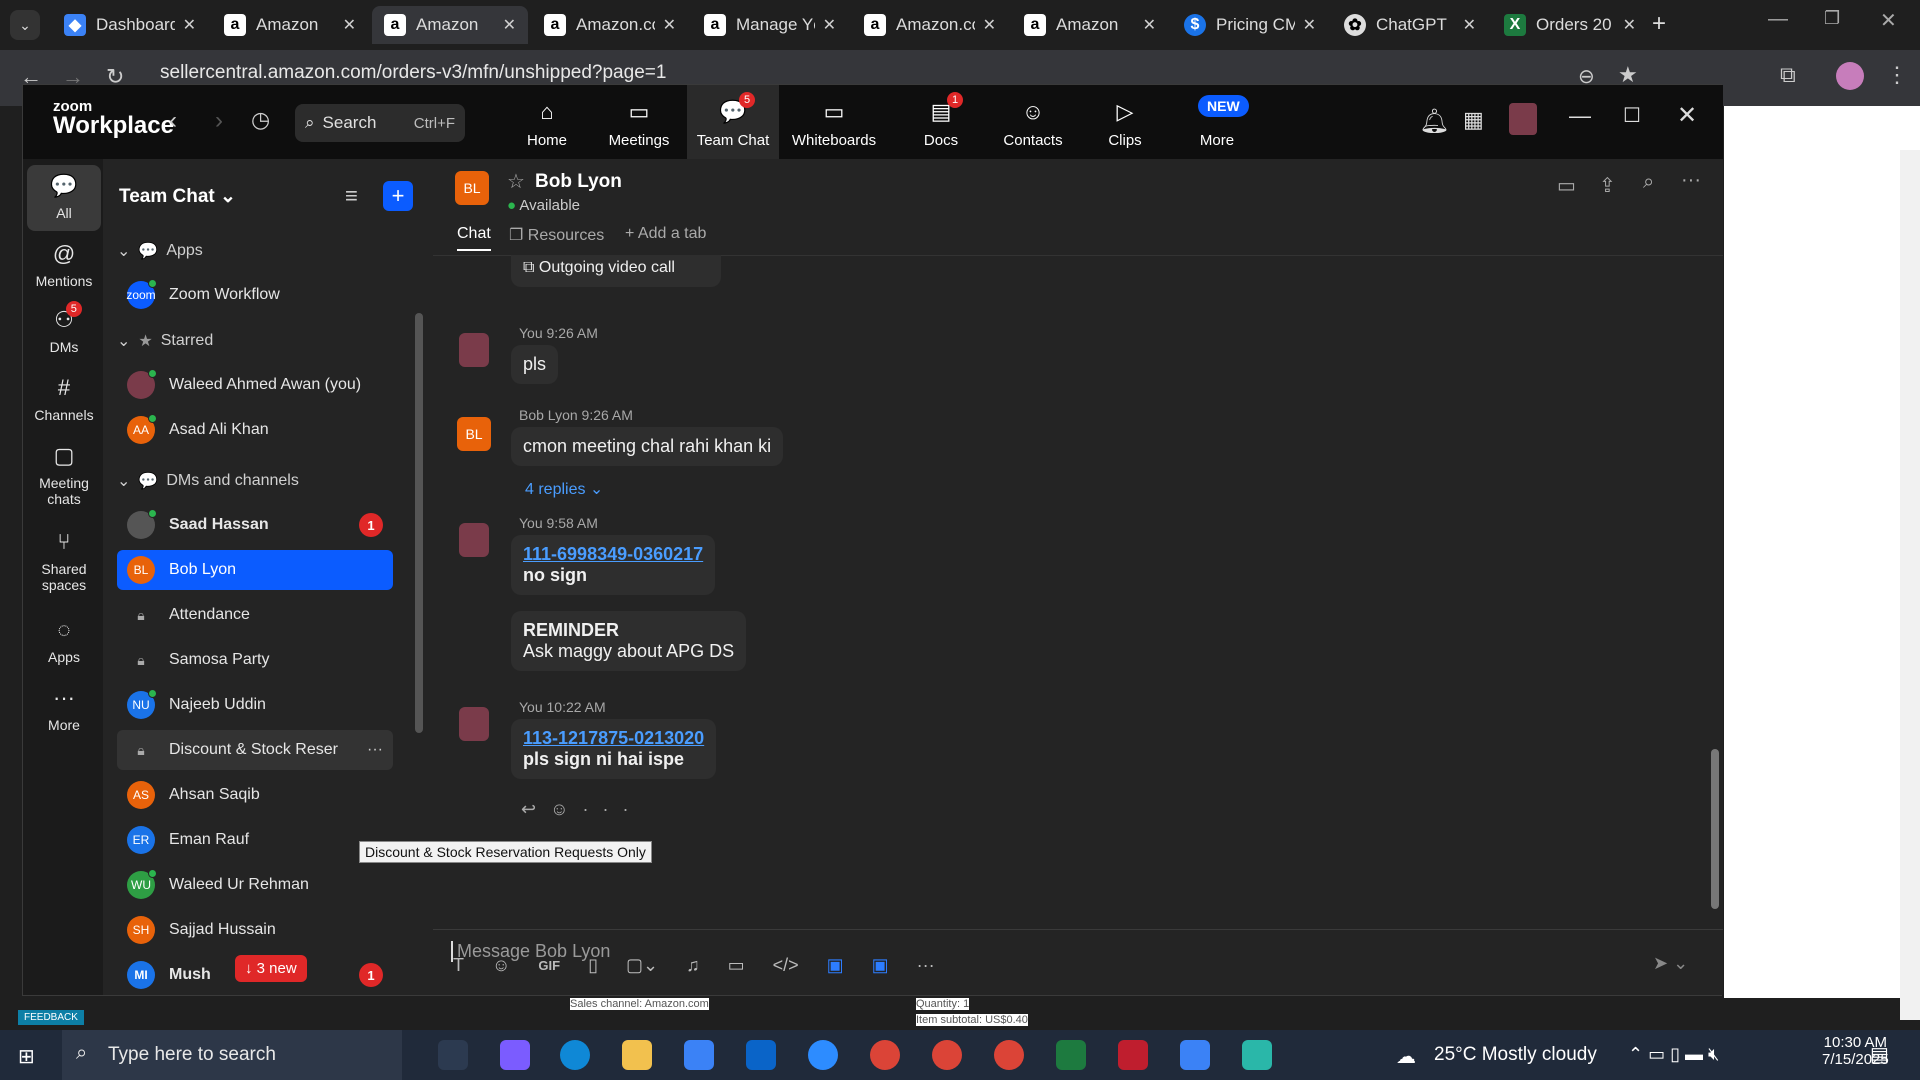  I want to click on list-item: AA Asad Ali Khan, so click(255, 430).